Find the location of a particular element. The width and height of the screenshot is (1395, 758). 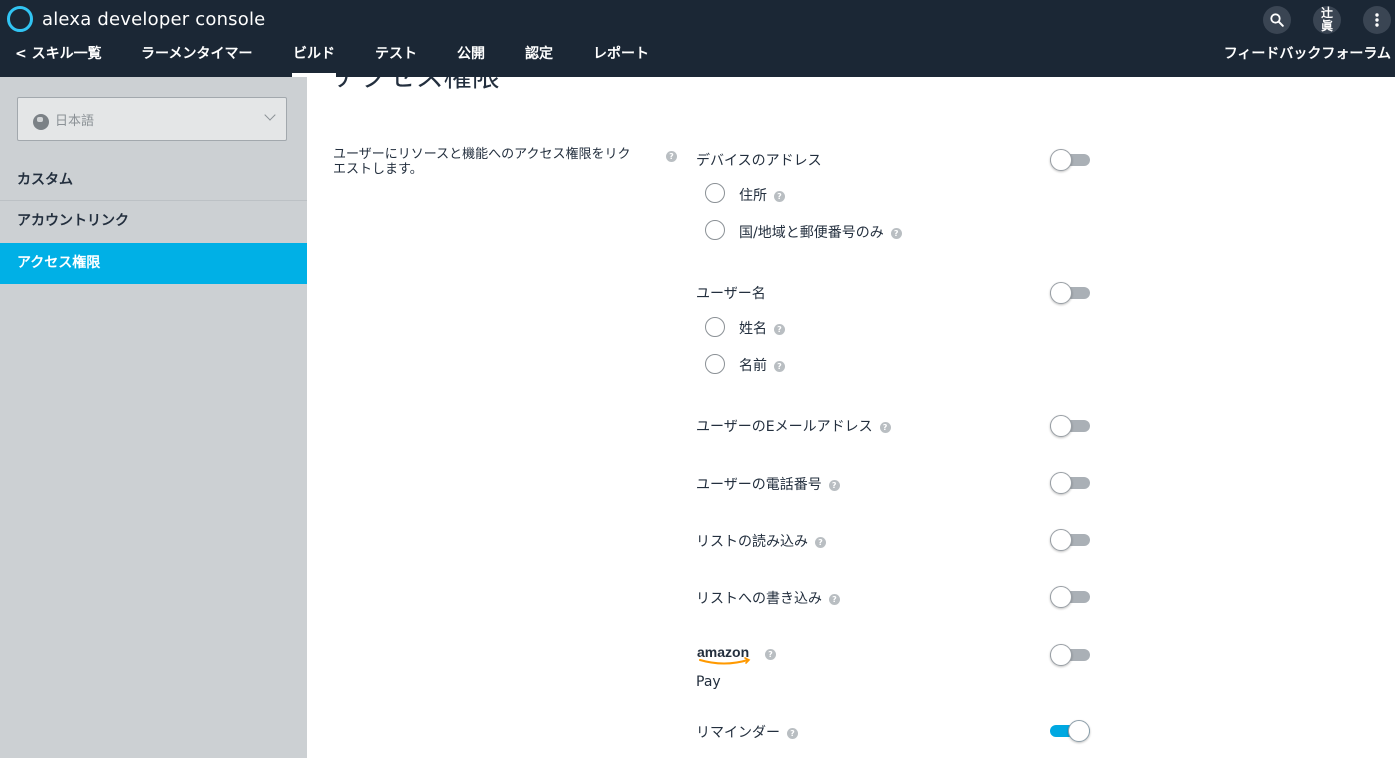

perm-list-read-toggle is located at coordinates (1070, 540).